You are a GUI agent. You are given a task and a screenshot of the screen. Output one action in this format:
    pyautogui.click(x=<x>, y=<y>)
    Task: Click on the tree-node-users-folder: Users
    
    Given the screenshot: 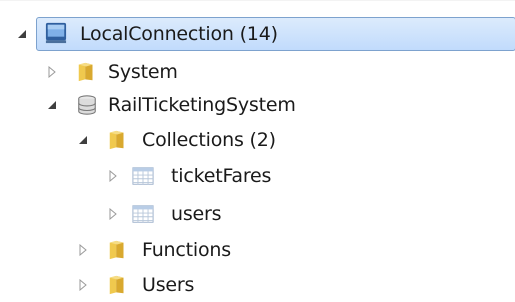 What is the action you would take?
    pyautogui.click(x=200, y=285)
    